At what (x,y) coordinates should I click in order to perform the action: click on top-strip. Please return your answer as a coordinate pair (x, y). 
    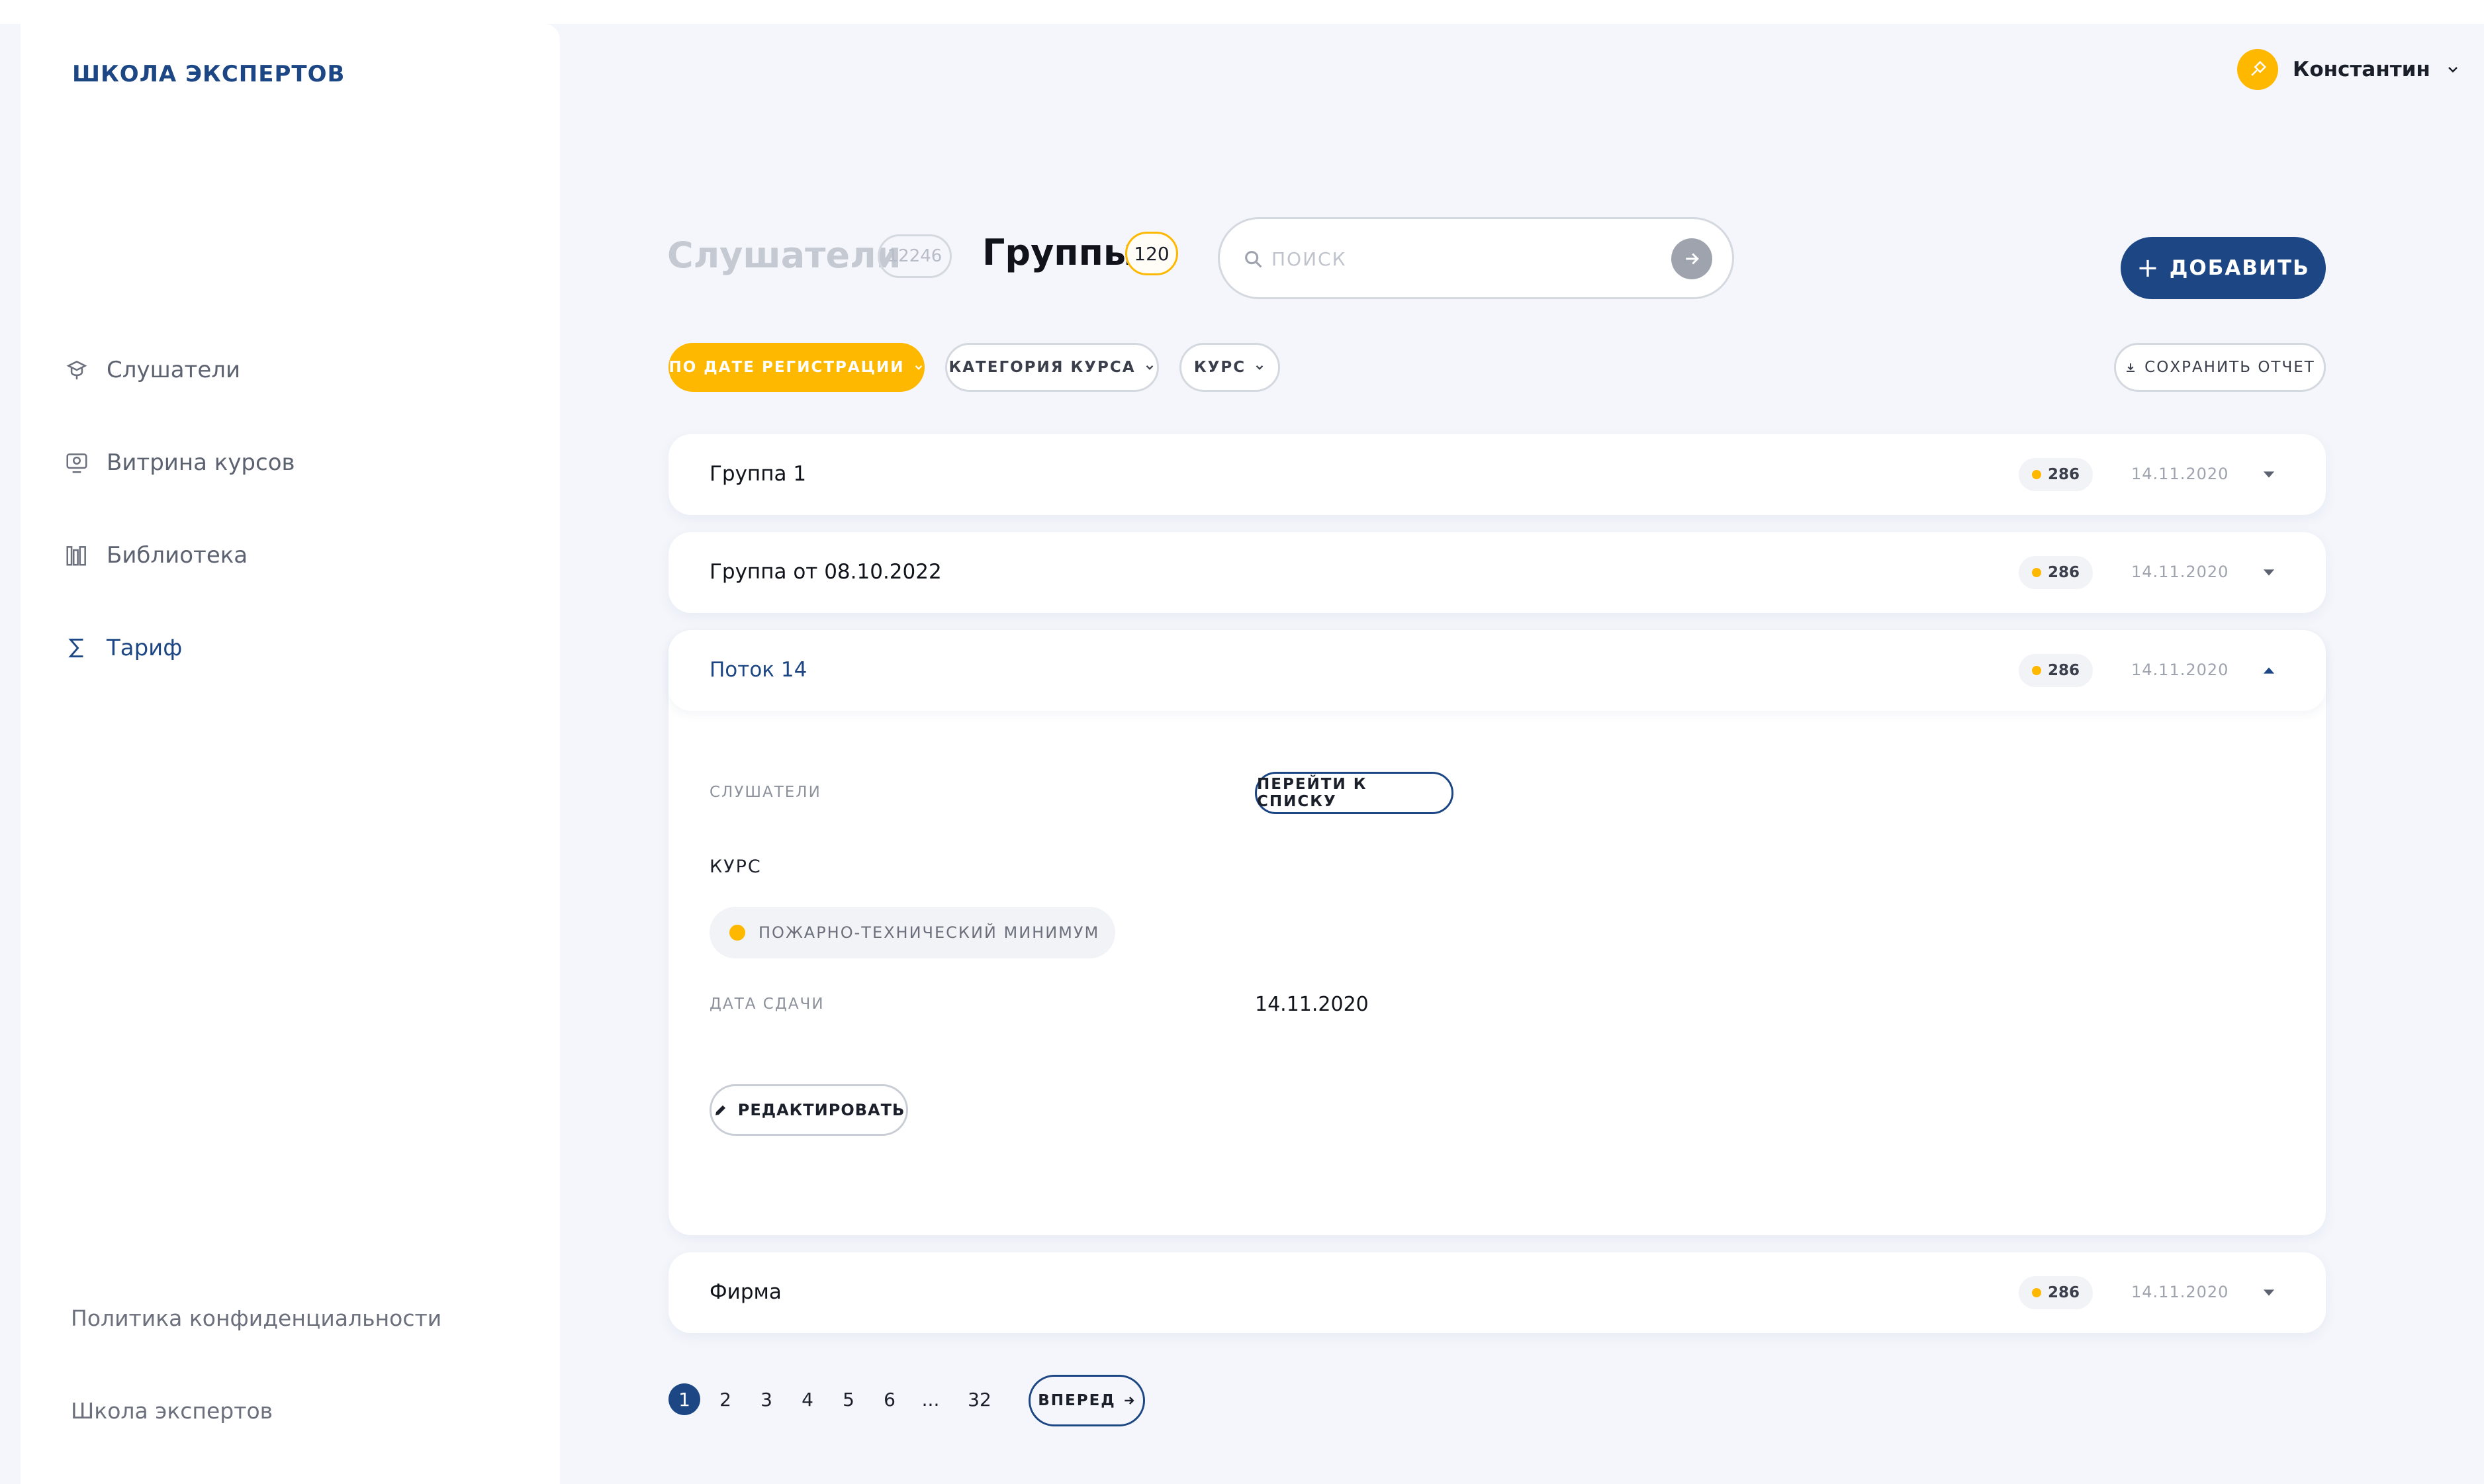
    Looking at the image, I should click on (1242, 12).